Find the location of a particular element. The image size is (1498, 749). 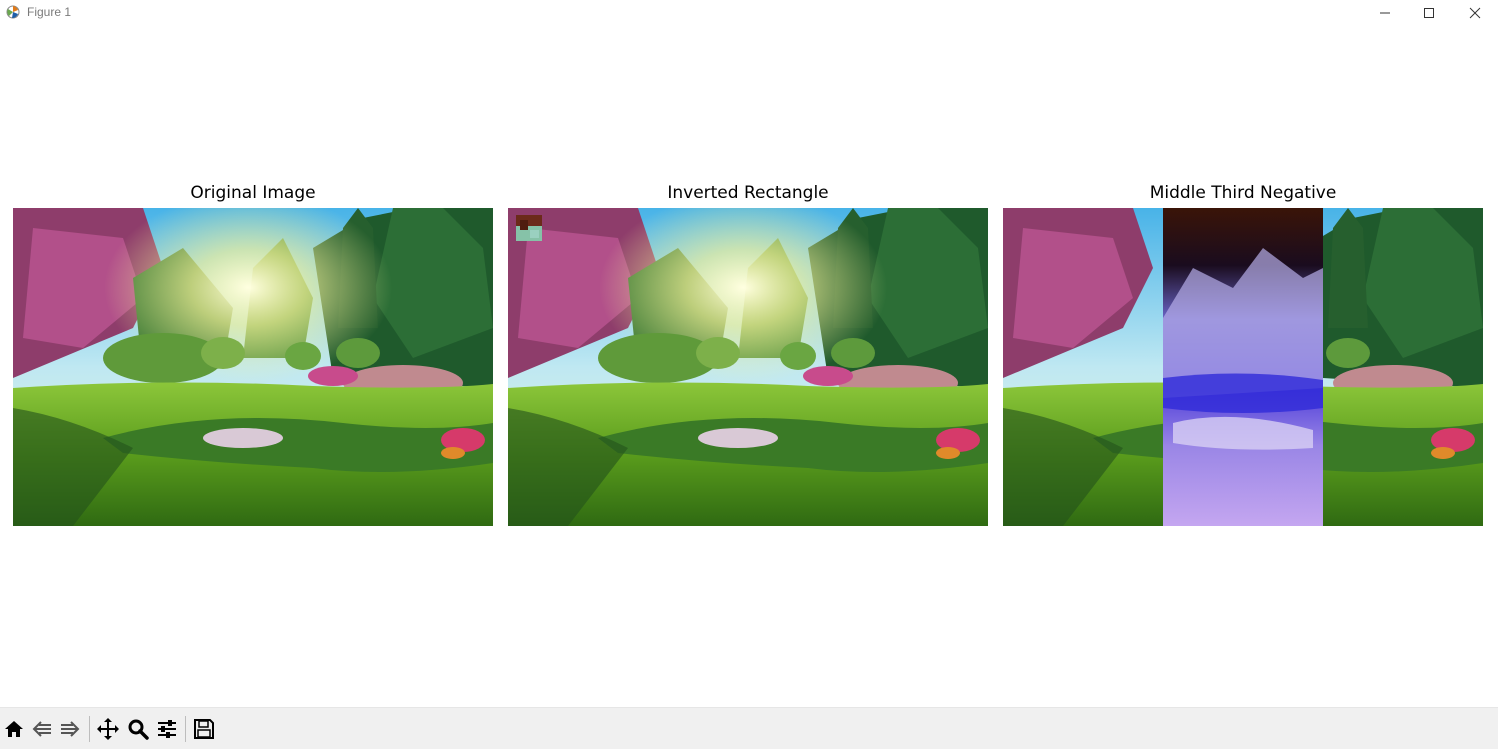

original-image is located at coordinates (253, 367).